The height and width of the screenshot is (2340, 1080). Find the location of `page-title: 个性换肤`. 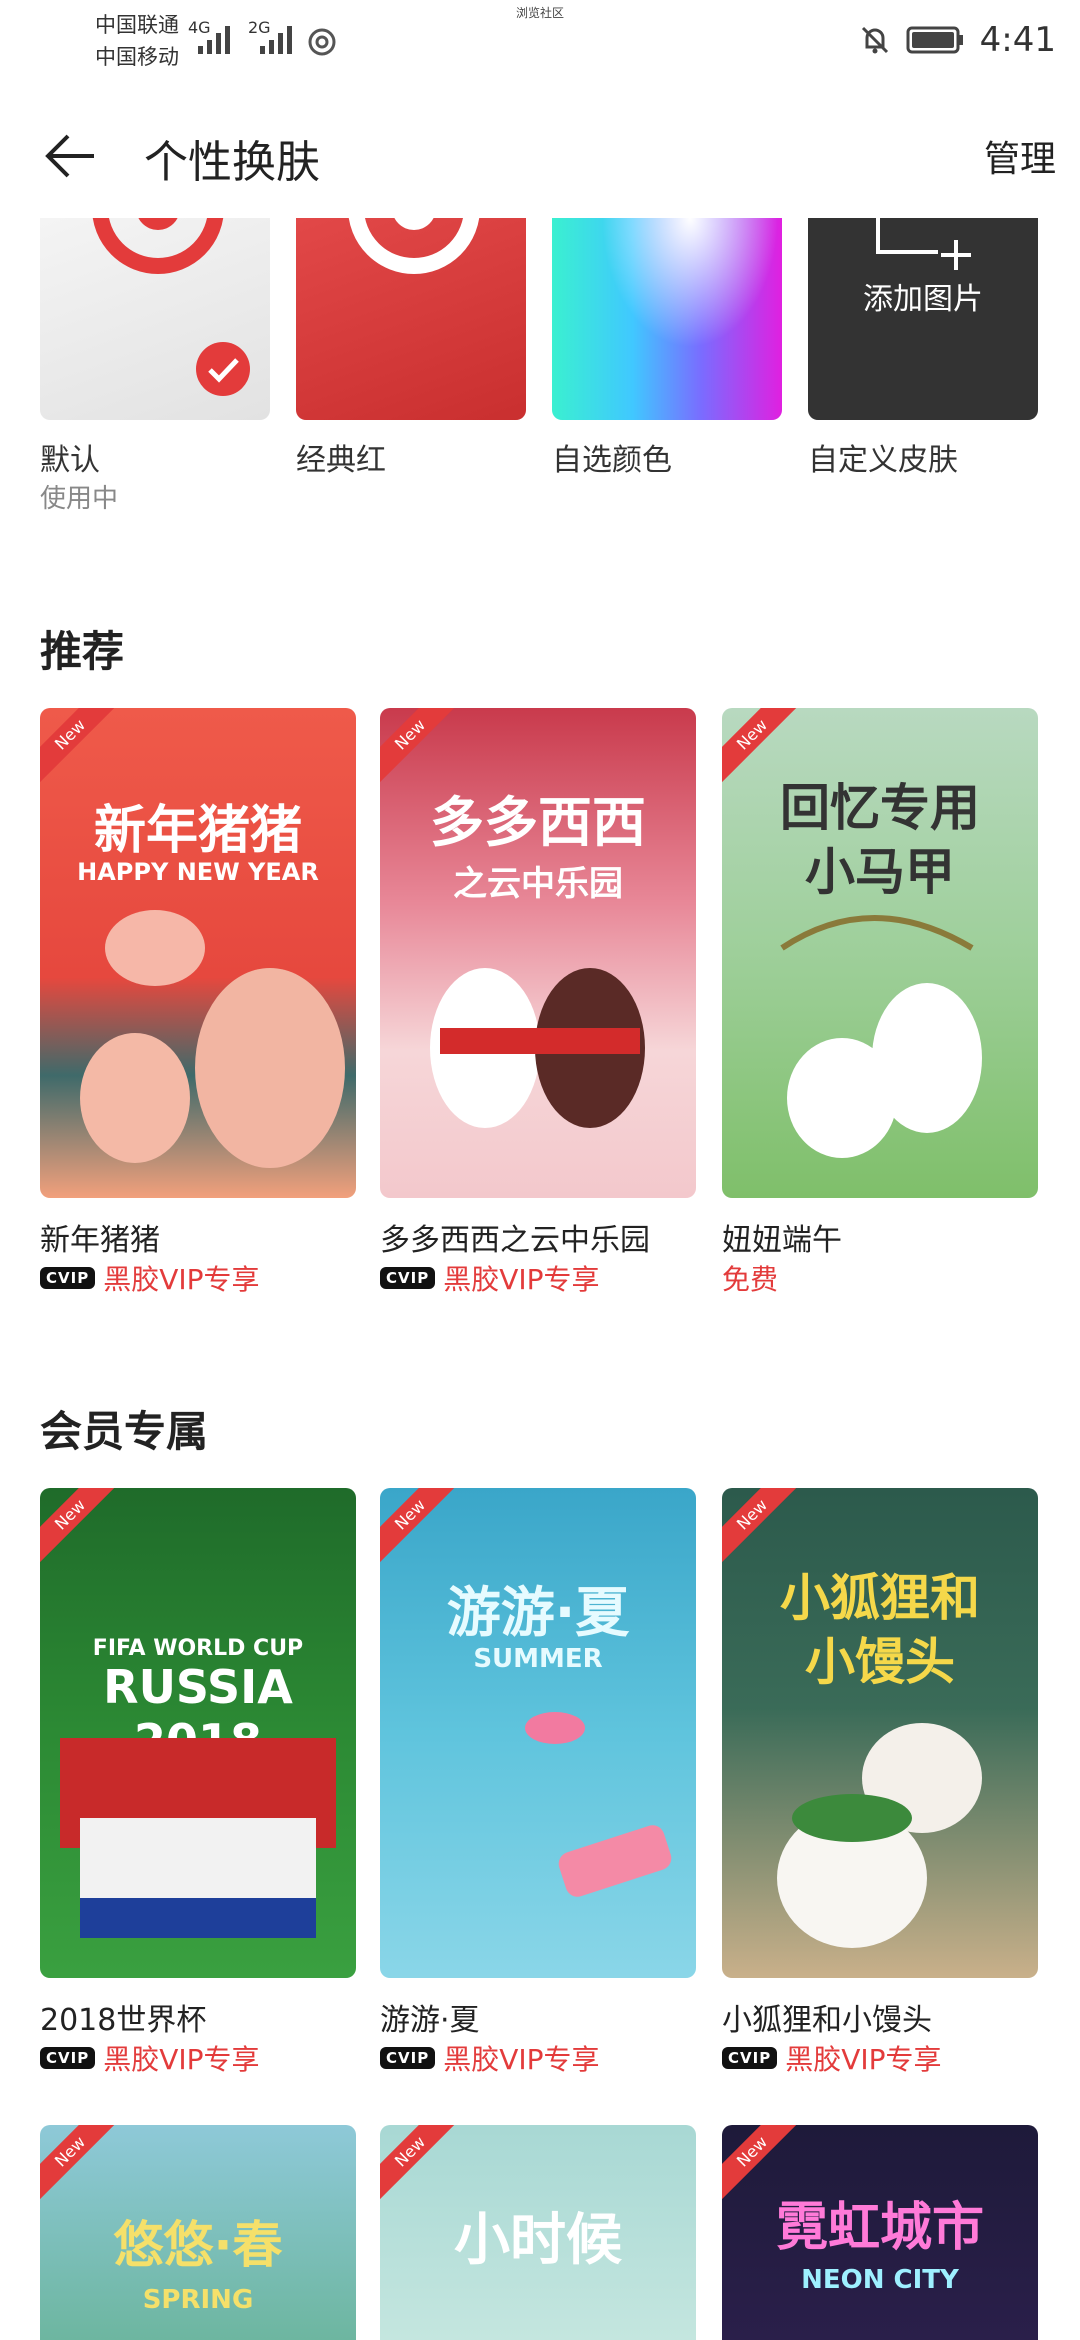

page-title: 个性换肤 is located at coordinates (232, 162).